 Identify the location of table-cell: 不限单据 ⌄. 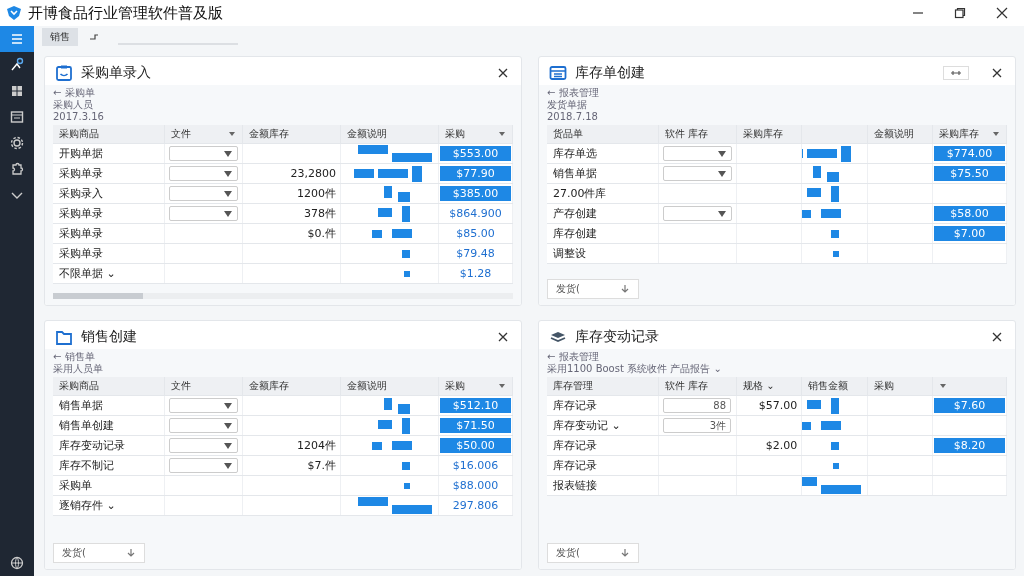
(109, 273).